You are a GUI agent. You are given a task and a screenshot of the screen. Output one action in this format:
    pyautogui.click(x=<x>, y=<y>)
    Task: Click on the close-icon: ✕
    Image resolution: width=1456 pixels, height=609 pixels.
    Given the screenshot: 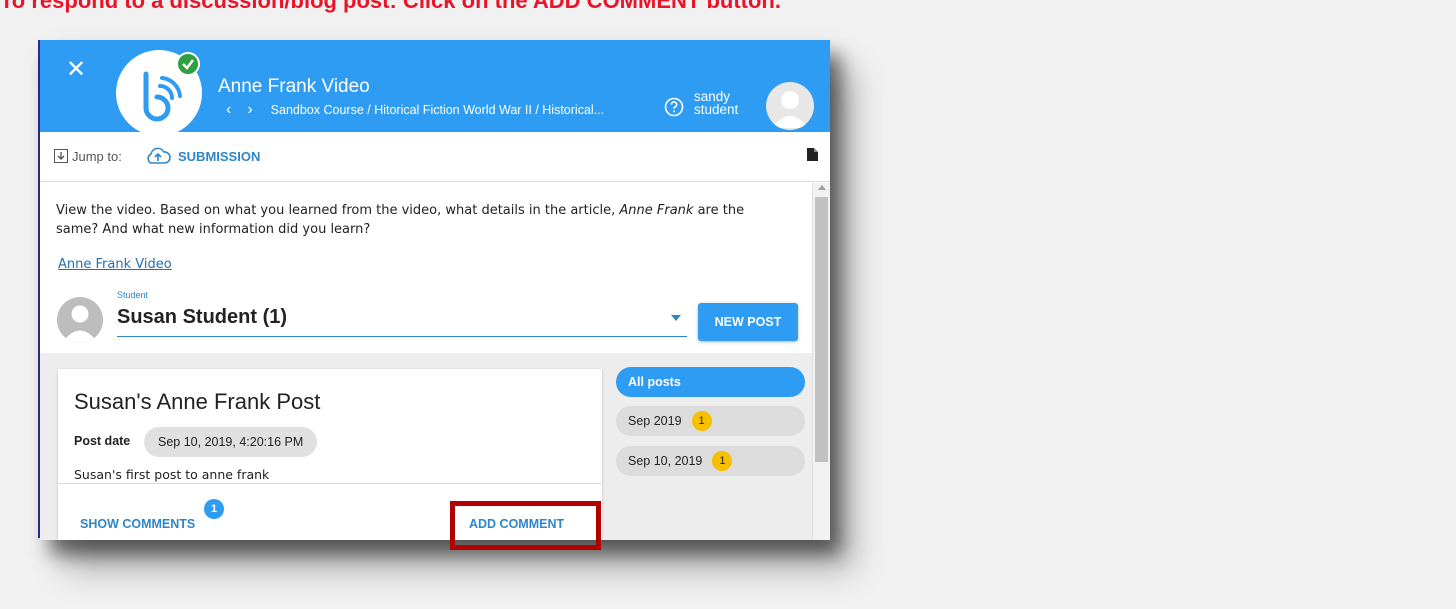 What is the action you would take?
    pyautogui.click(x=76, y=70)
    